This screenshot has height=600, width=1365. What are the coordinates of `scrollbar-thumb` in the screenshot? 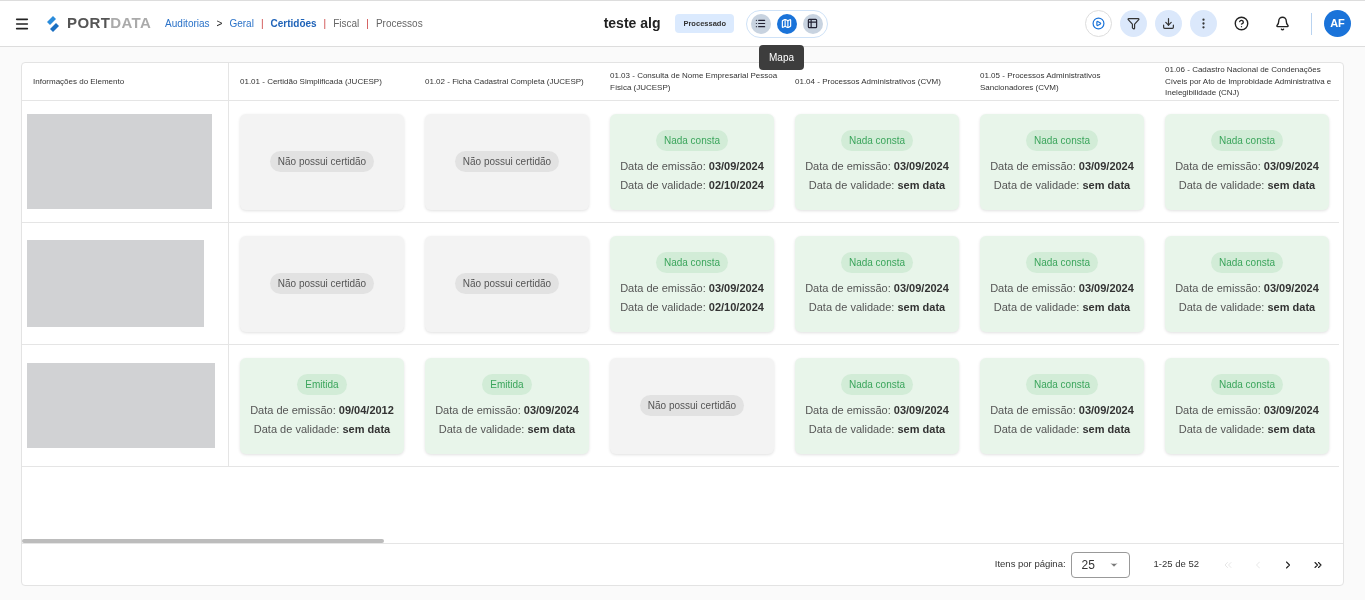 It's located at (203, 541).